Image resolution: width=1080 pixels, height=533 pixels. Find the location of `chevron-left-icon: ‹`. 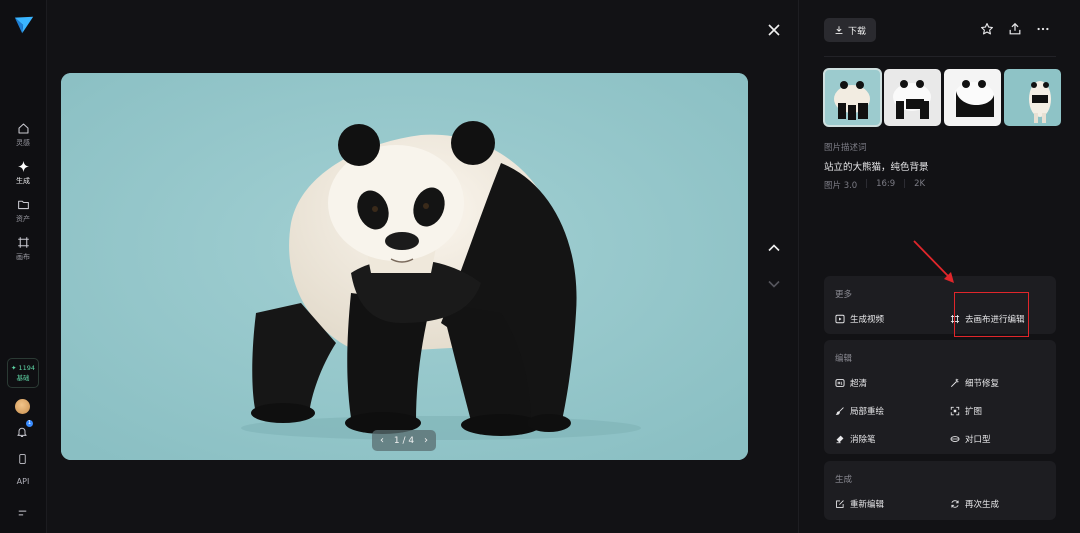

chevron-left-icon: ‹ is located at coordinates (382, 440).